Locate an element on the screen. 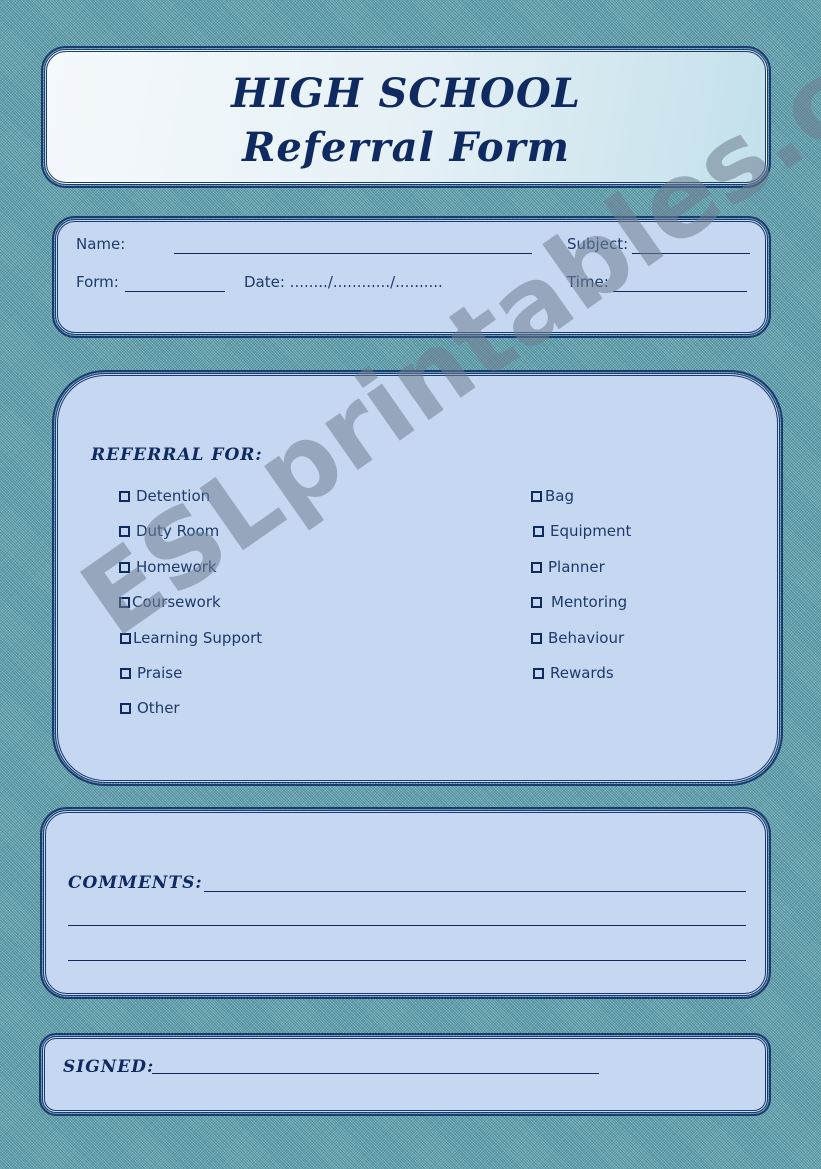 The height and width of the screenshot is (1169, 821). option-label: Duty Room is located at coordinates (178, 531).